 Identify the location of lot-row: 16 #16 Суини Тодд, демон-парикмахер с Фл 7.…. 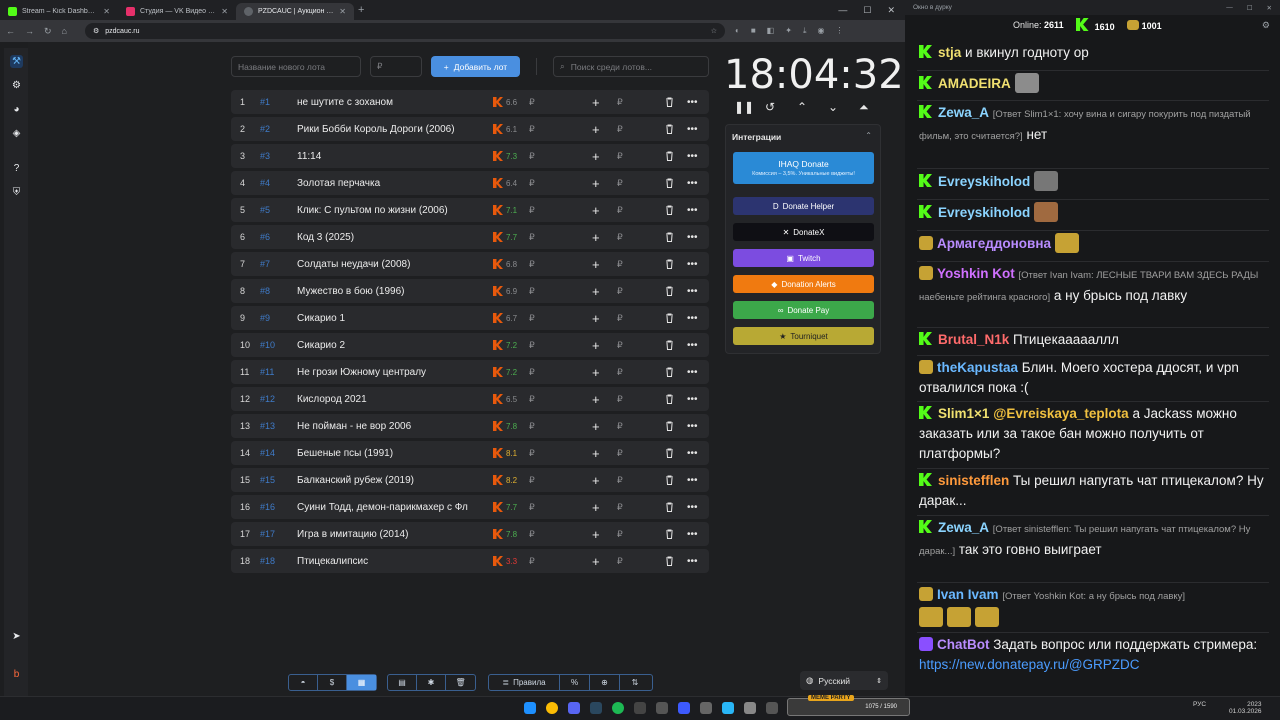
(470, 507).